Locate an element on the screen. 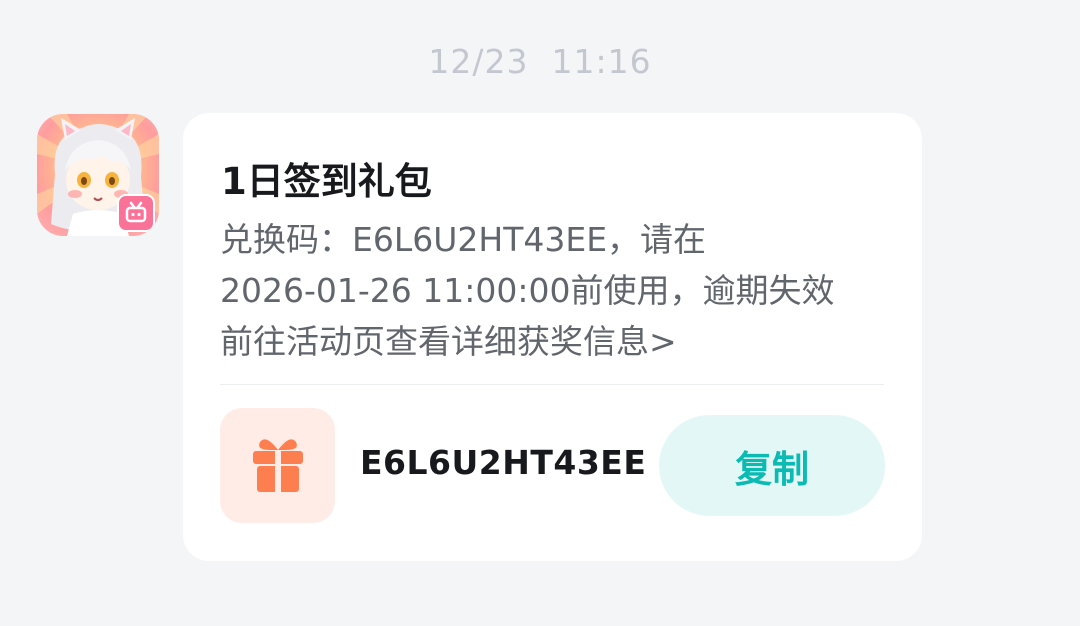  divider is located at coordinates (552, 384).